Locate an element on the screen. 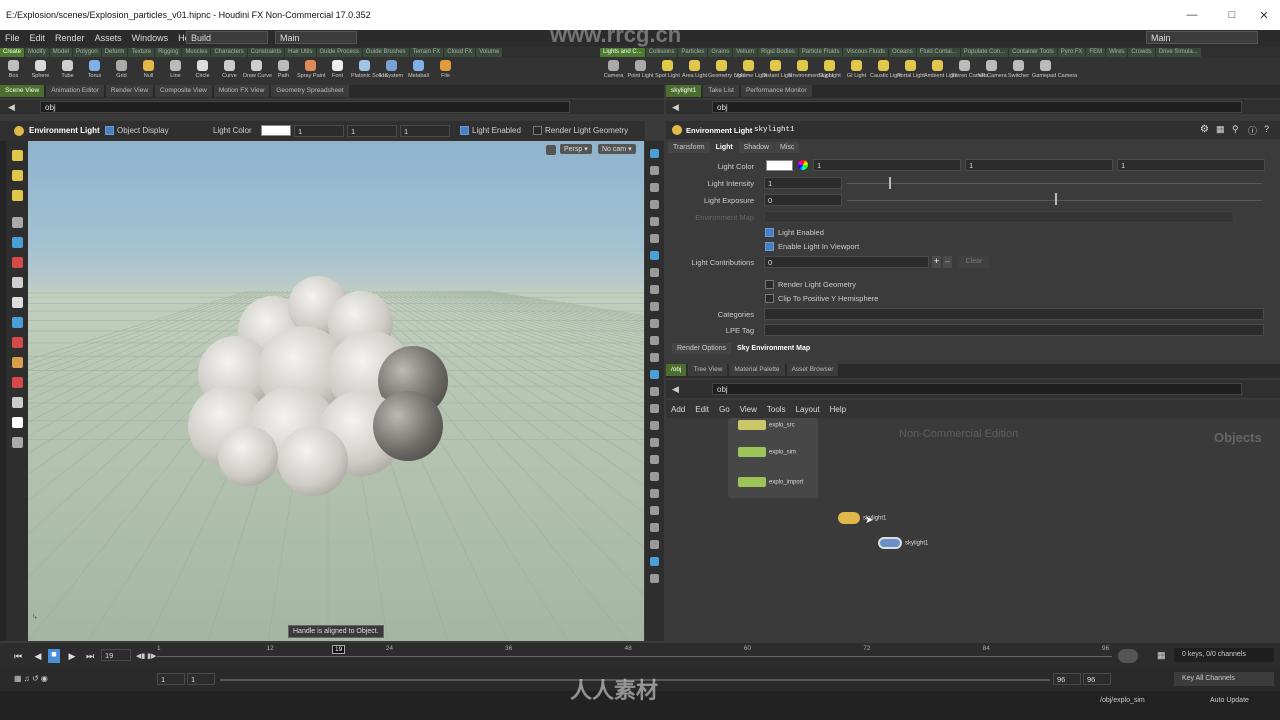  light-tool-11: Portal Light is located at coordinates (911, 69).